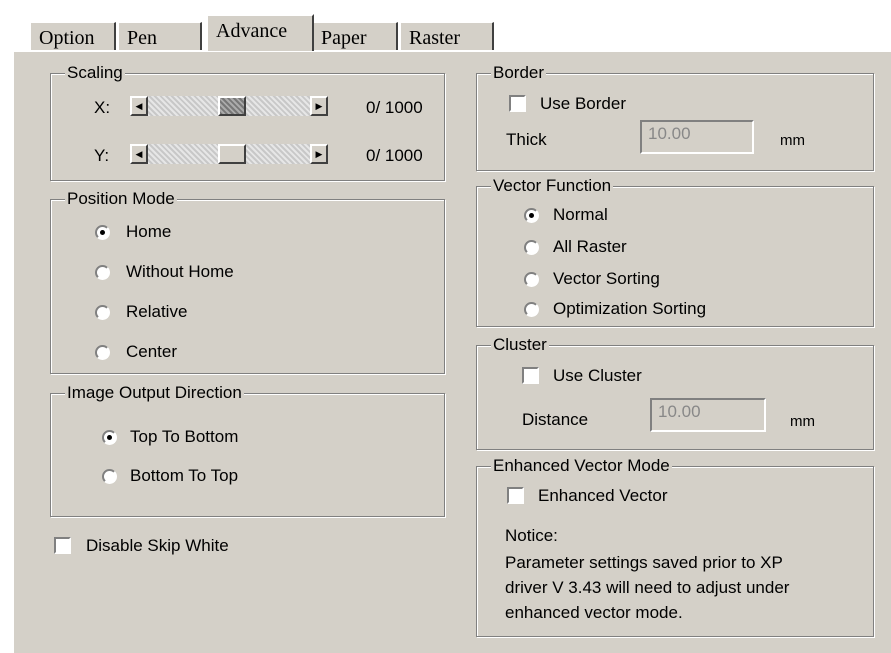  Describe the element at coordinates (602, 496) in the screenshot. I see `enhanced-vector-label: Enhanced Vector` at that location.